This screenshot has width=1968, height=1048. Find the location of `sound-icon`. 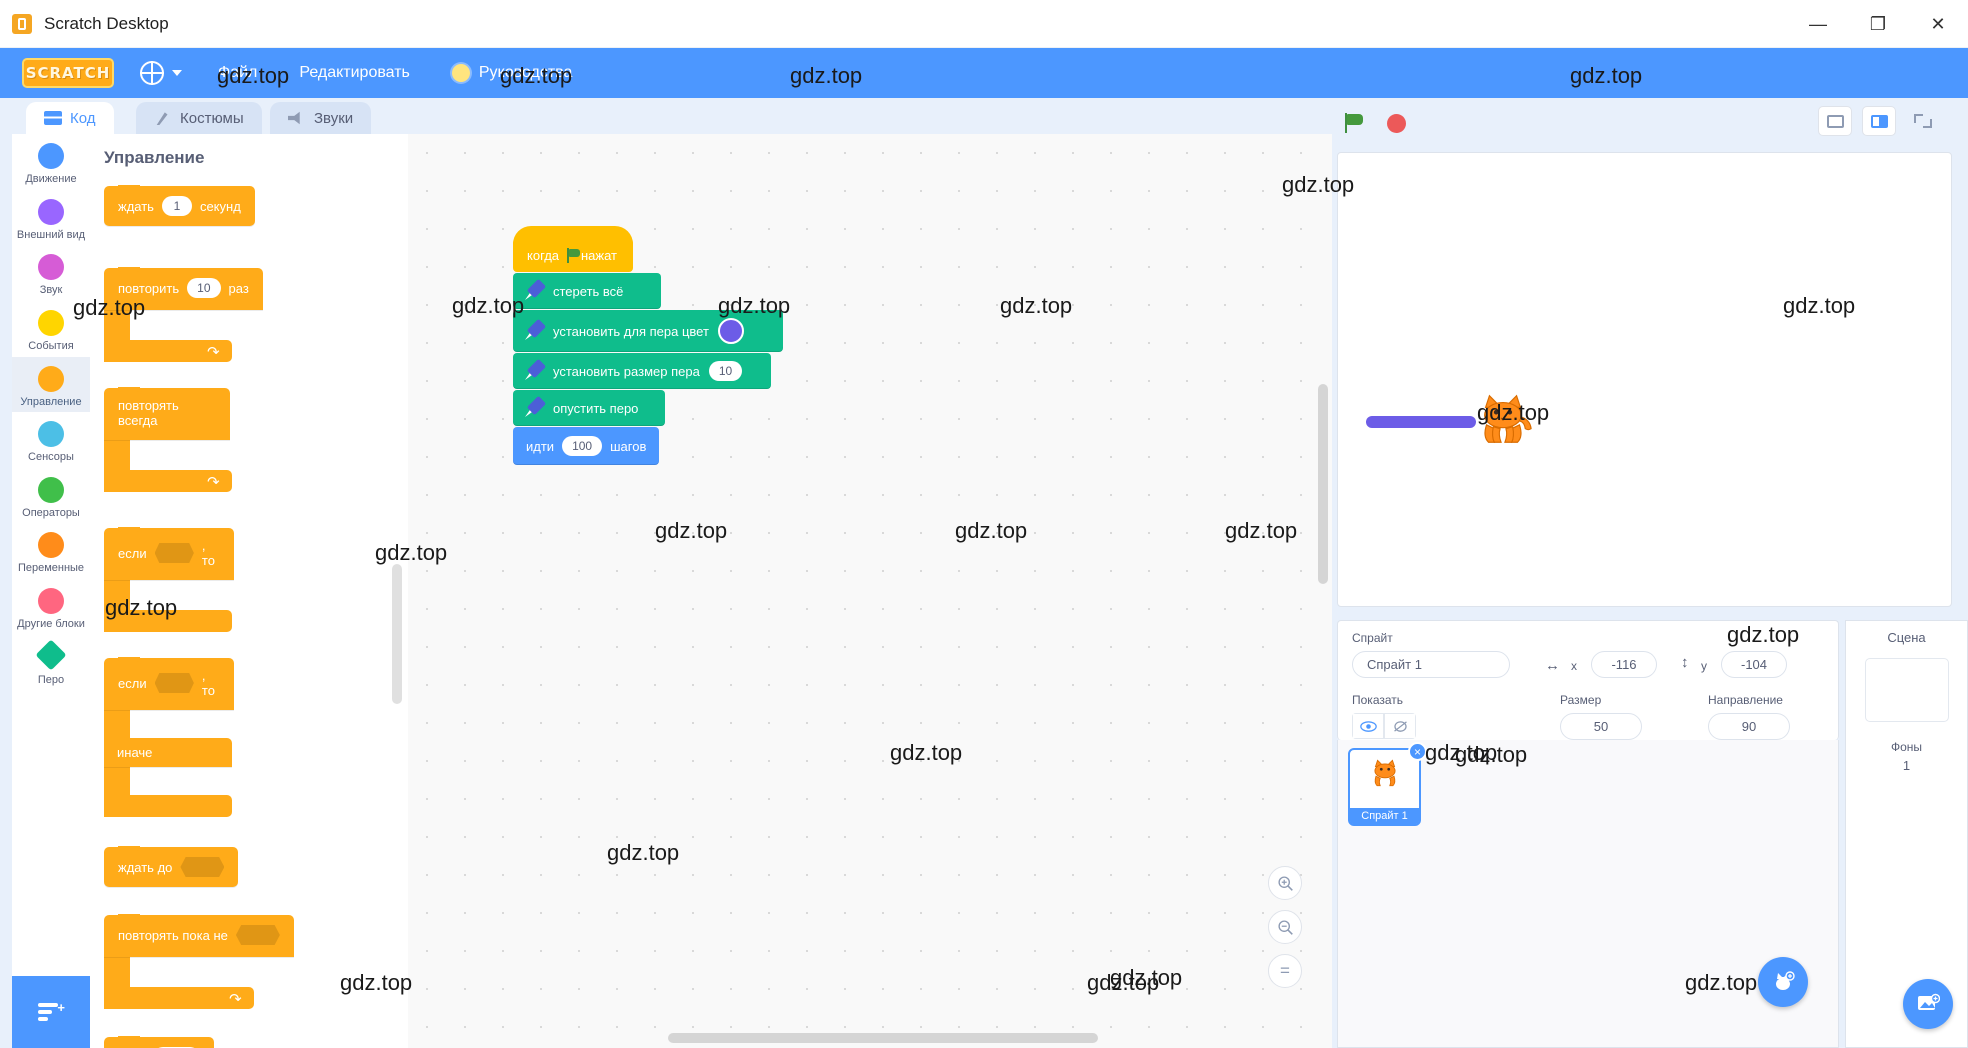

sound-icon is located at coordinates (294, 118).